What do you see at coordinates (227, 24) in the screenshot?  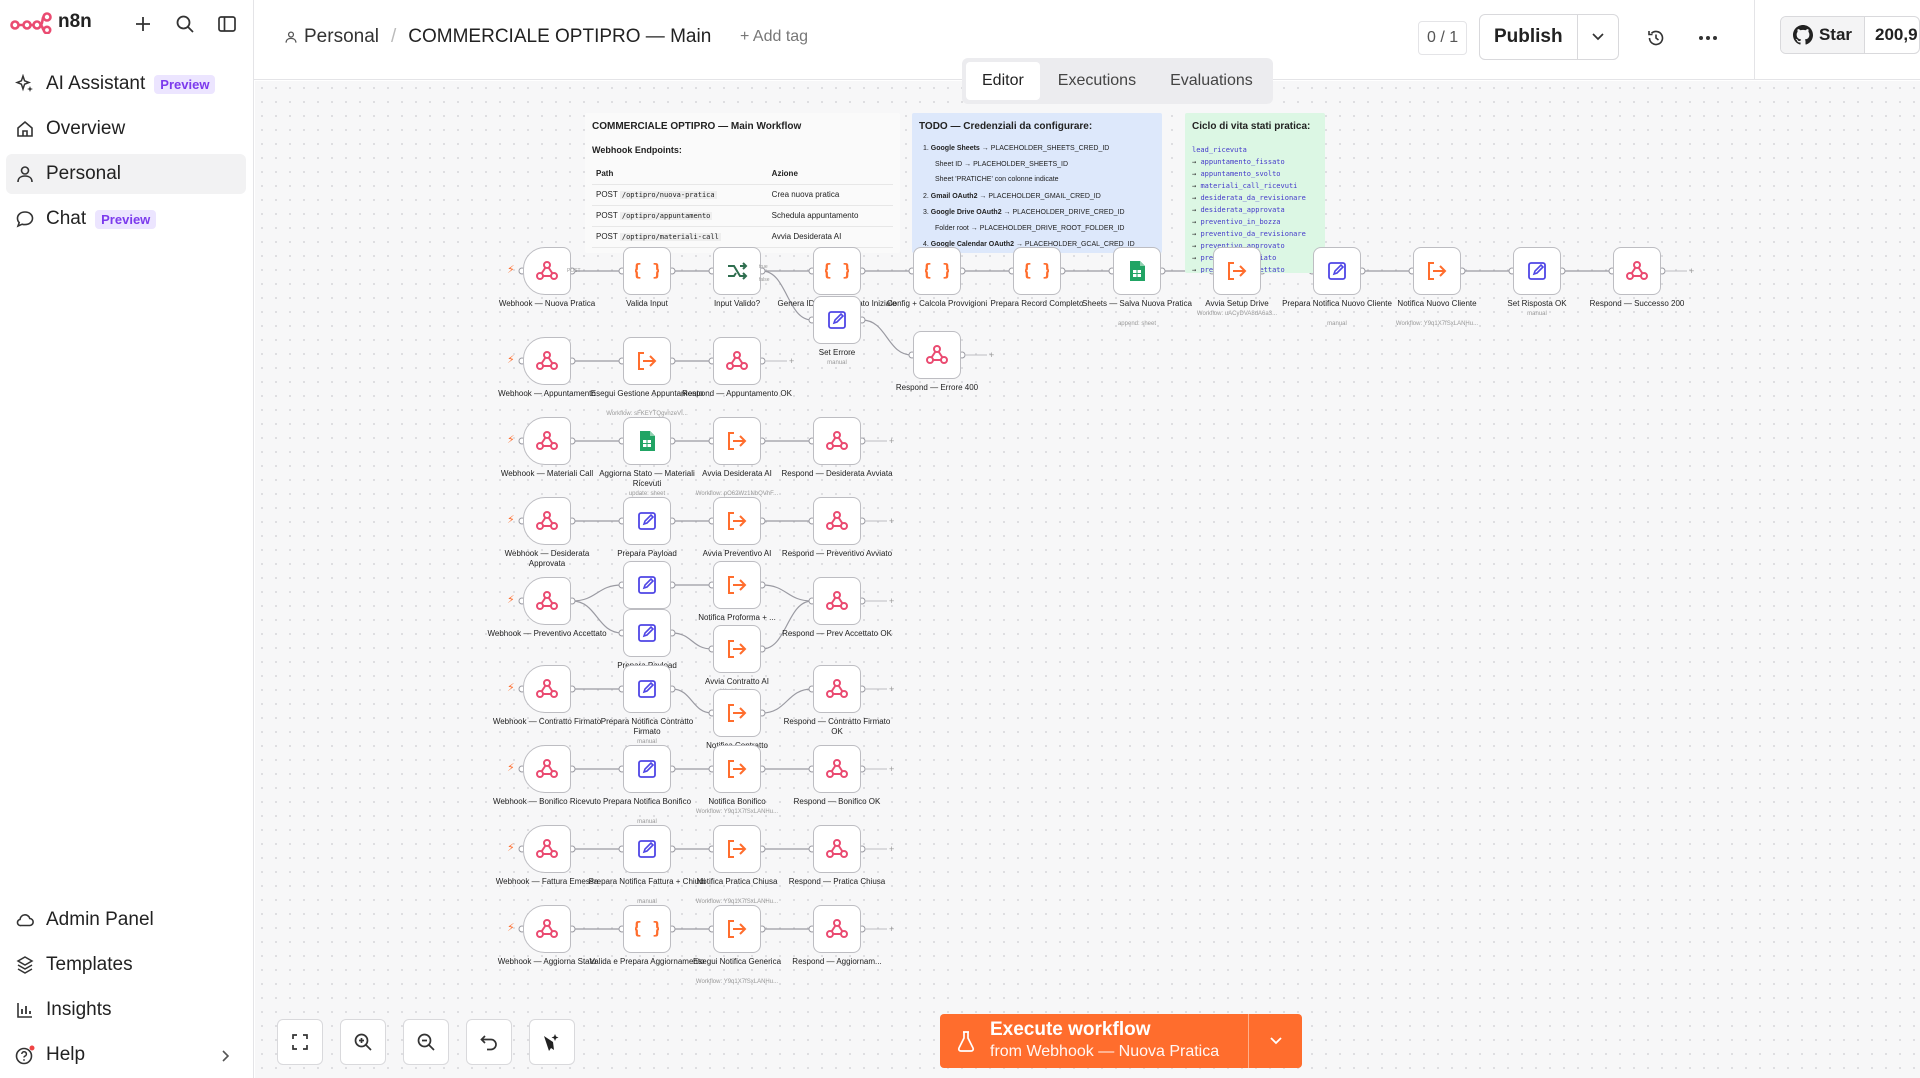 I see `collapse-sidebar-icon` at bounding box center [227, 24].